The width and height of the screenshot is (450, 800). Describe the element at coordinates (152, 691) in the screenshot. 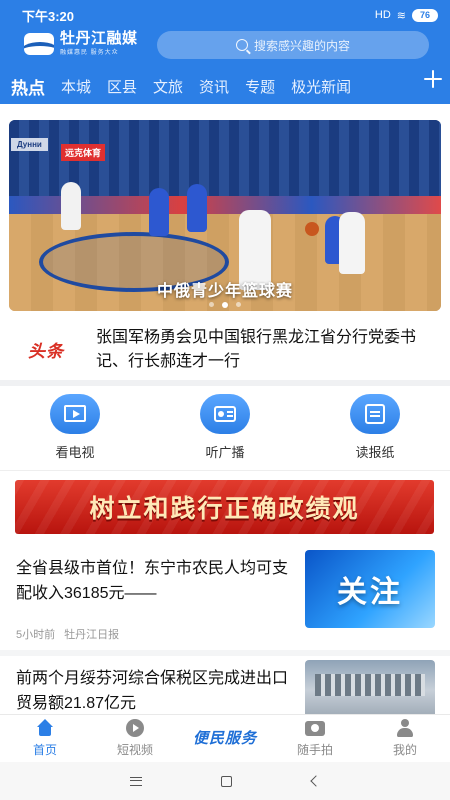

I see `news-title: 前两个月绥芬河综合保税区完成进出口贸易额21.87亿元` at that location.